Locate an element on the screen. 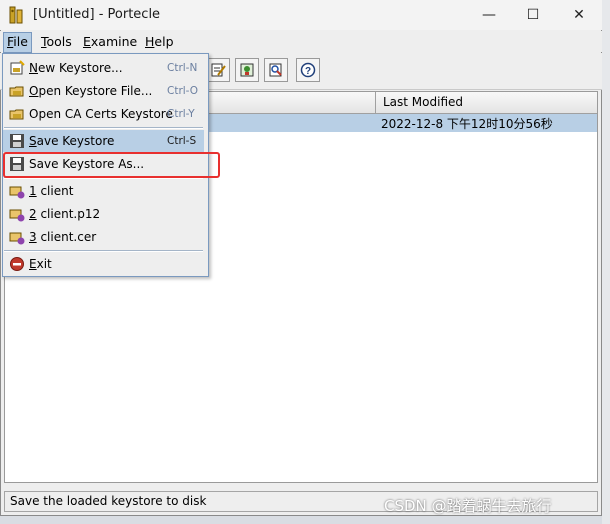 The height and width of the screenshot is (524, 610). menu-item-label: client.cer is located at coordinates (66, 237).